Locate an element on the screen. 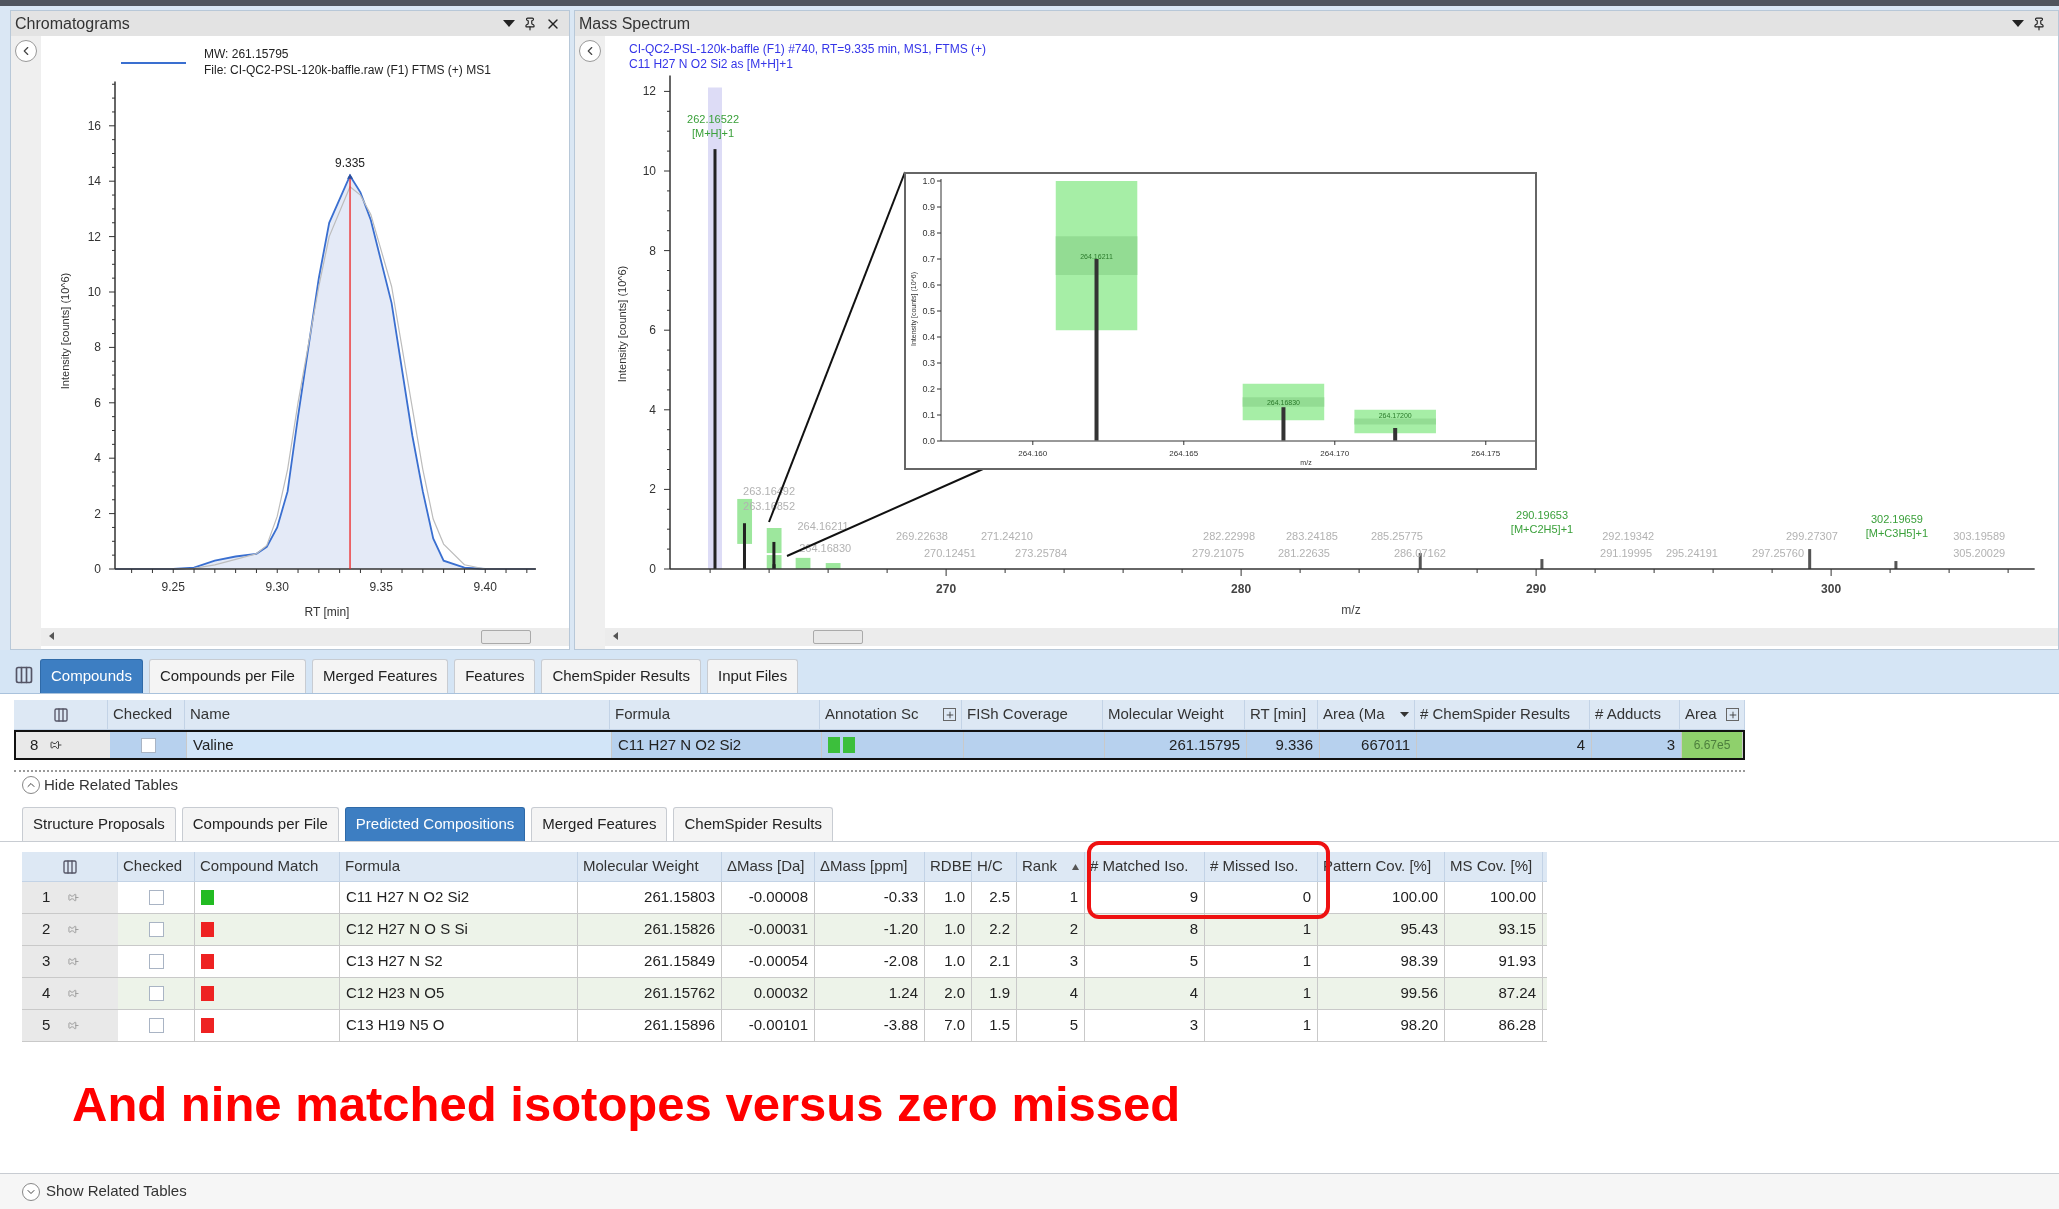 The image size is (2059, 1209). hide-related-tables-link: Hide Related Tables is located at coordinates (111, 785).